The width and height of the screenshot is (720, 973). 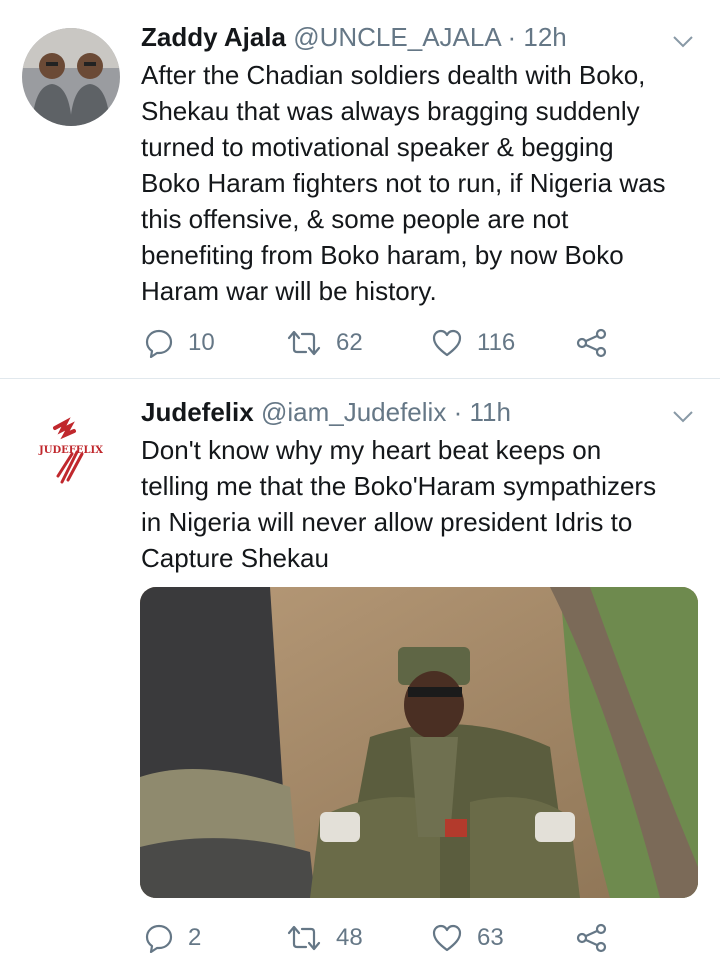 I want to click on like-button: 63, so click(x=467, y=938).